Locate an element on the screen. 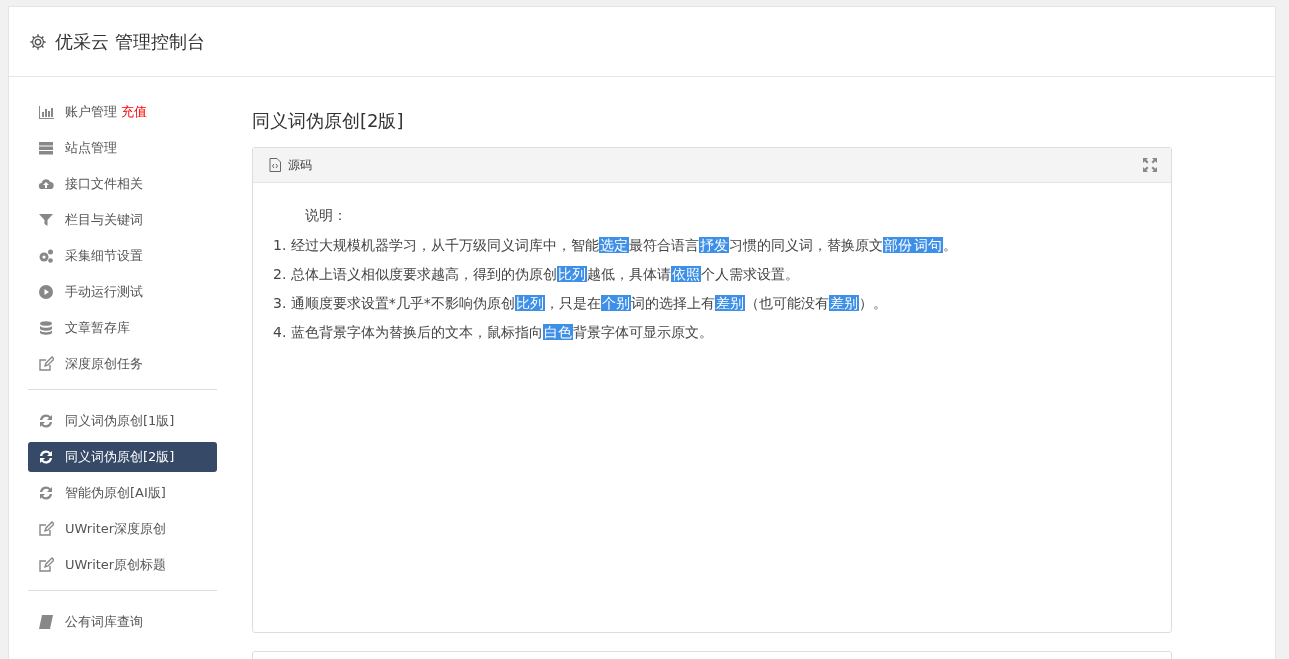 Image resolution: width=1289 pixels, height=659 pixels. bar-chart-icon is located at coordinates (46, 112).